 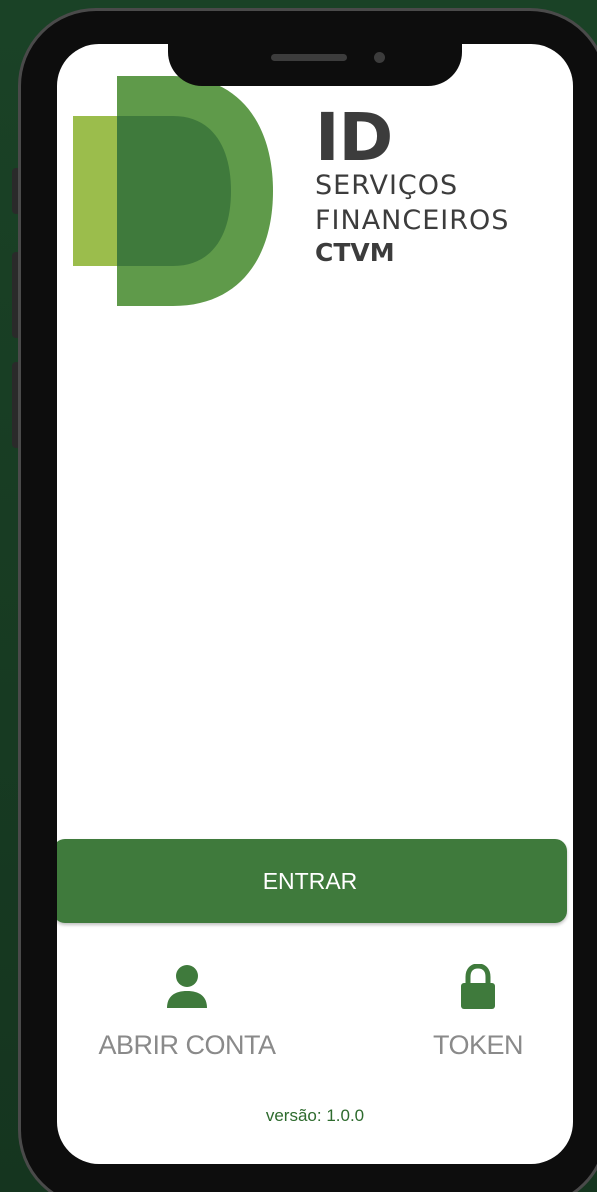 What do you see at coordinates (355, 252) in the screenshot?
I see `brand-ctvm-text: CTVM` at bounding box center [355, 252].